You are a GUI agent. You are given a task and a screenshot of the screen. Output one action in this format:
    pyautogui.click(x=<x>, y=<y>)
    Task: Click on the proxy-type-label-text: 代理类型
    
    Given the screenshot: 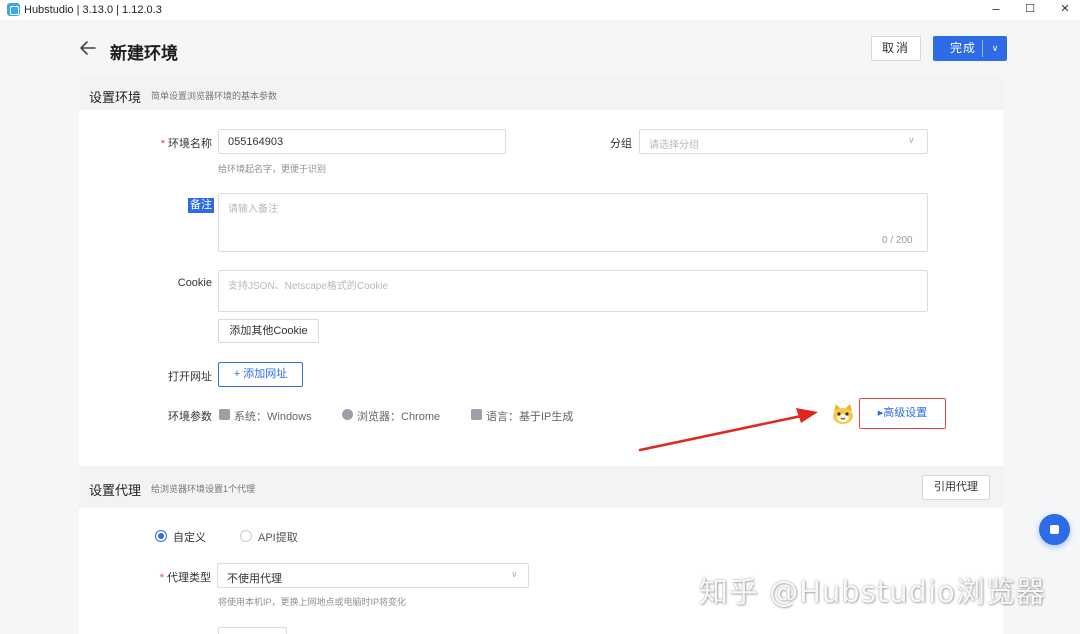 What is the action you would take?
    pyautogui.click(x=189, y=578)
    